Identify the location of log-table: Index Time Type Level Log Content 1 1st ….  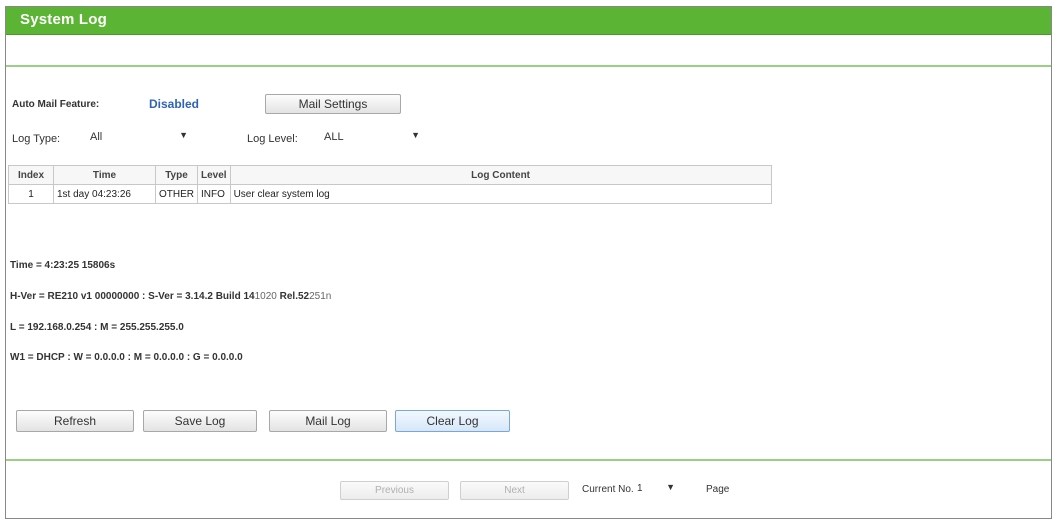
(390, 184).